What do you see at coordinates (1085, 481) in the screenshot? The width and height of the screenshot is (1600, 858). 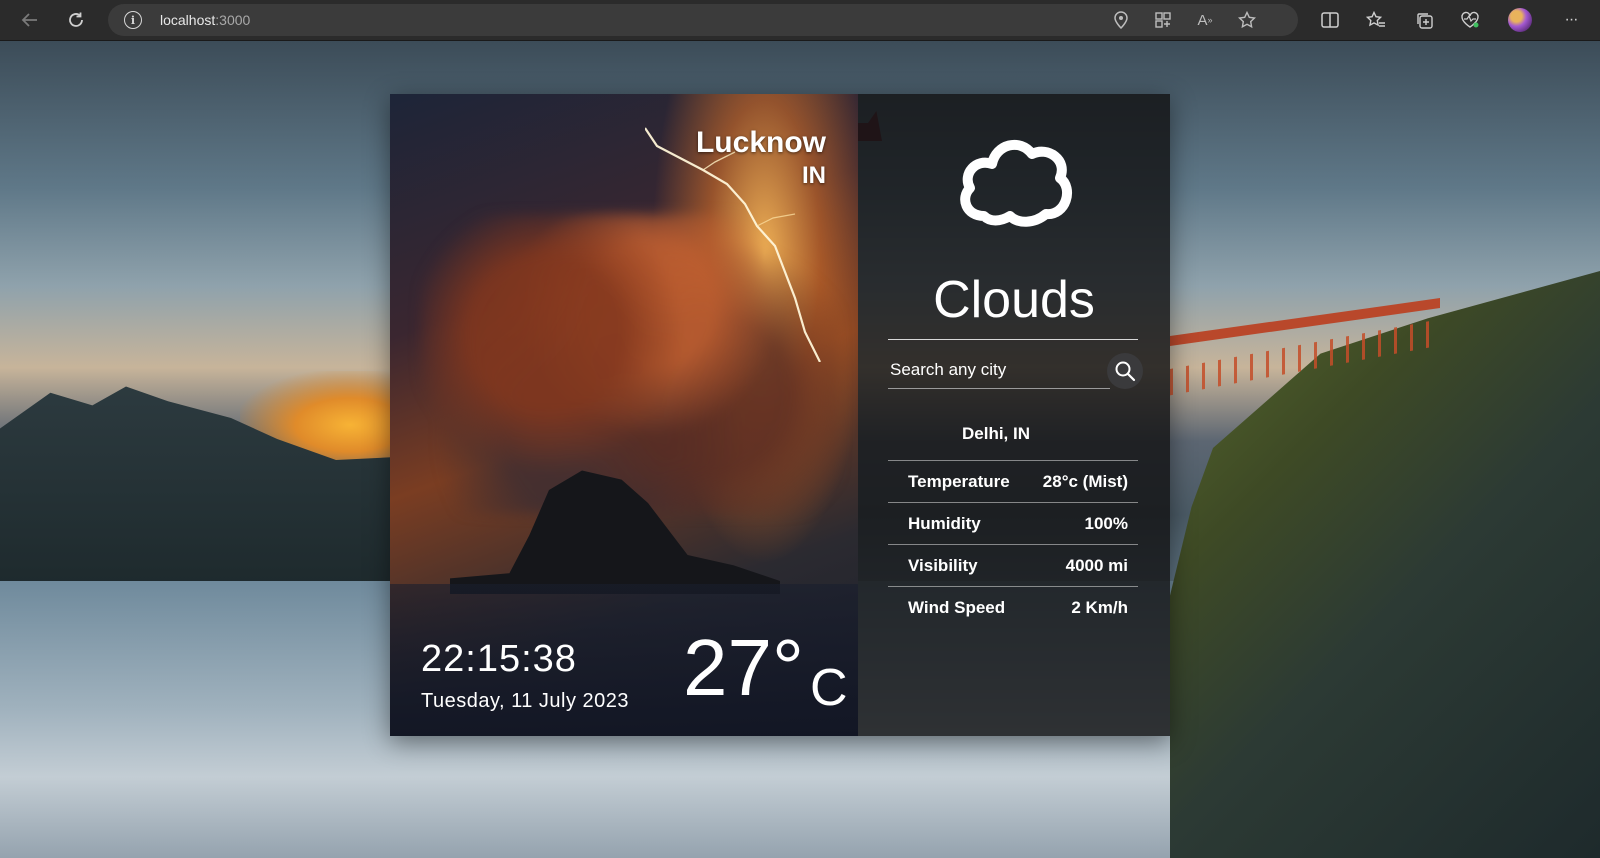 I see `stat-value: 28°c (Mist)` at bounding box center [1085, 481].